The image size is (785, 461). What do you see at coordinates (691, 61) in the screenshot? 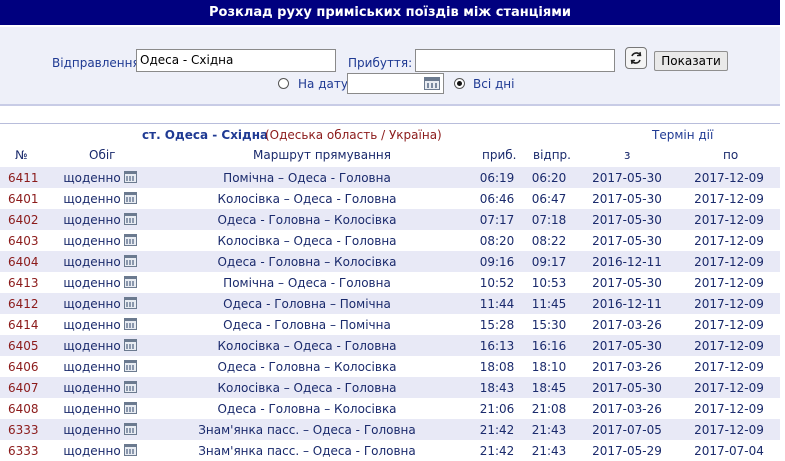
I see `show-button: Показати` at bounding box center [691, 61].